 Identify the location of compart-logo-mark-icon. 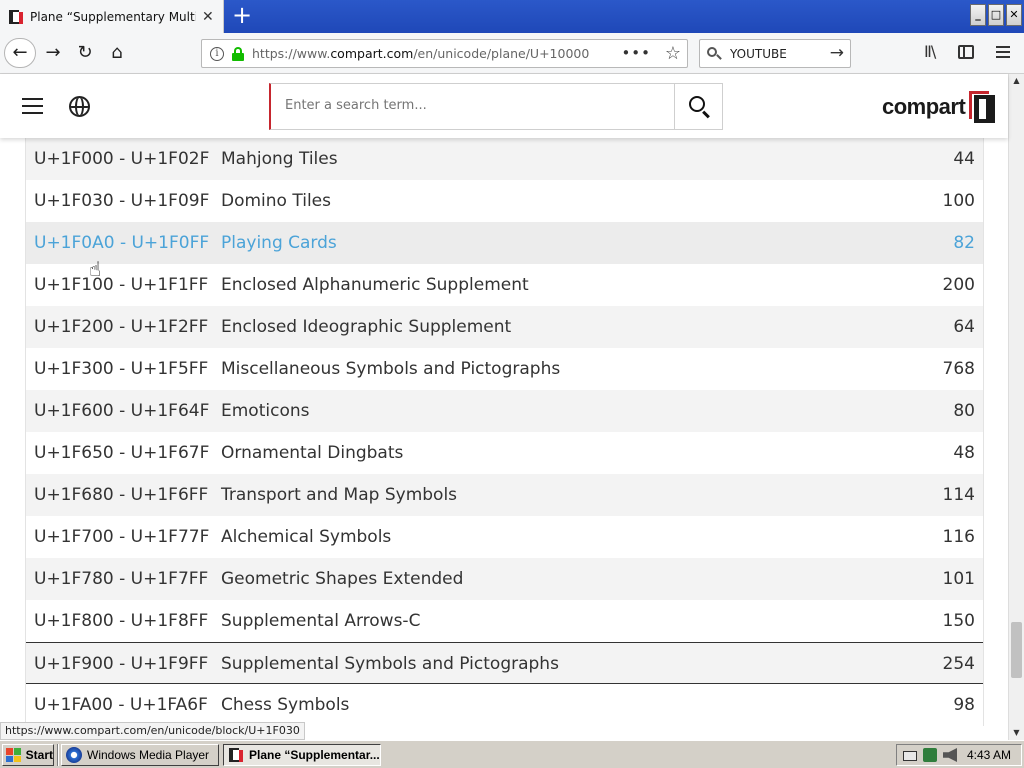
(982, 107).